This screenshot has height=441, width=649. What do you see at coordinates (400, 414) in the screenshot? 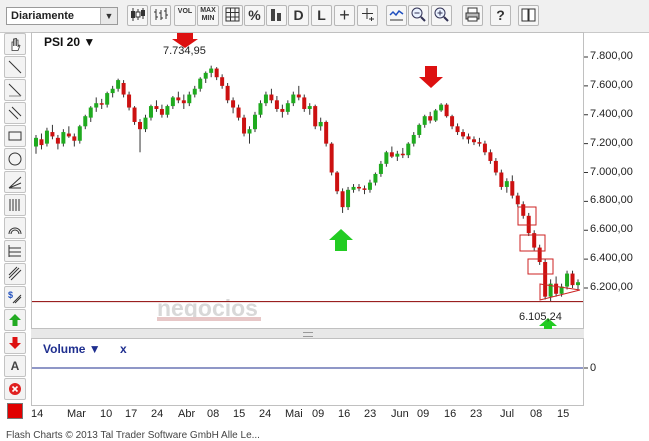
I see `x-tick-label: Jun` at bounding box center [400, 414].